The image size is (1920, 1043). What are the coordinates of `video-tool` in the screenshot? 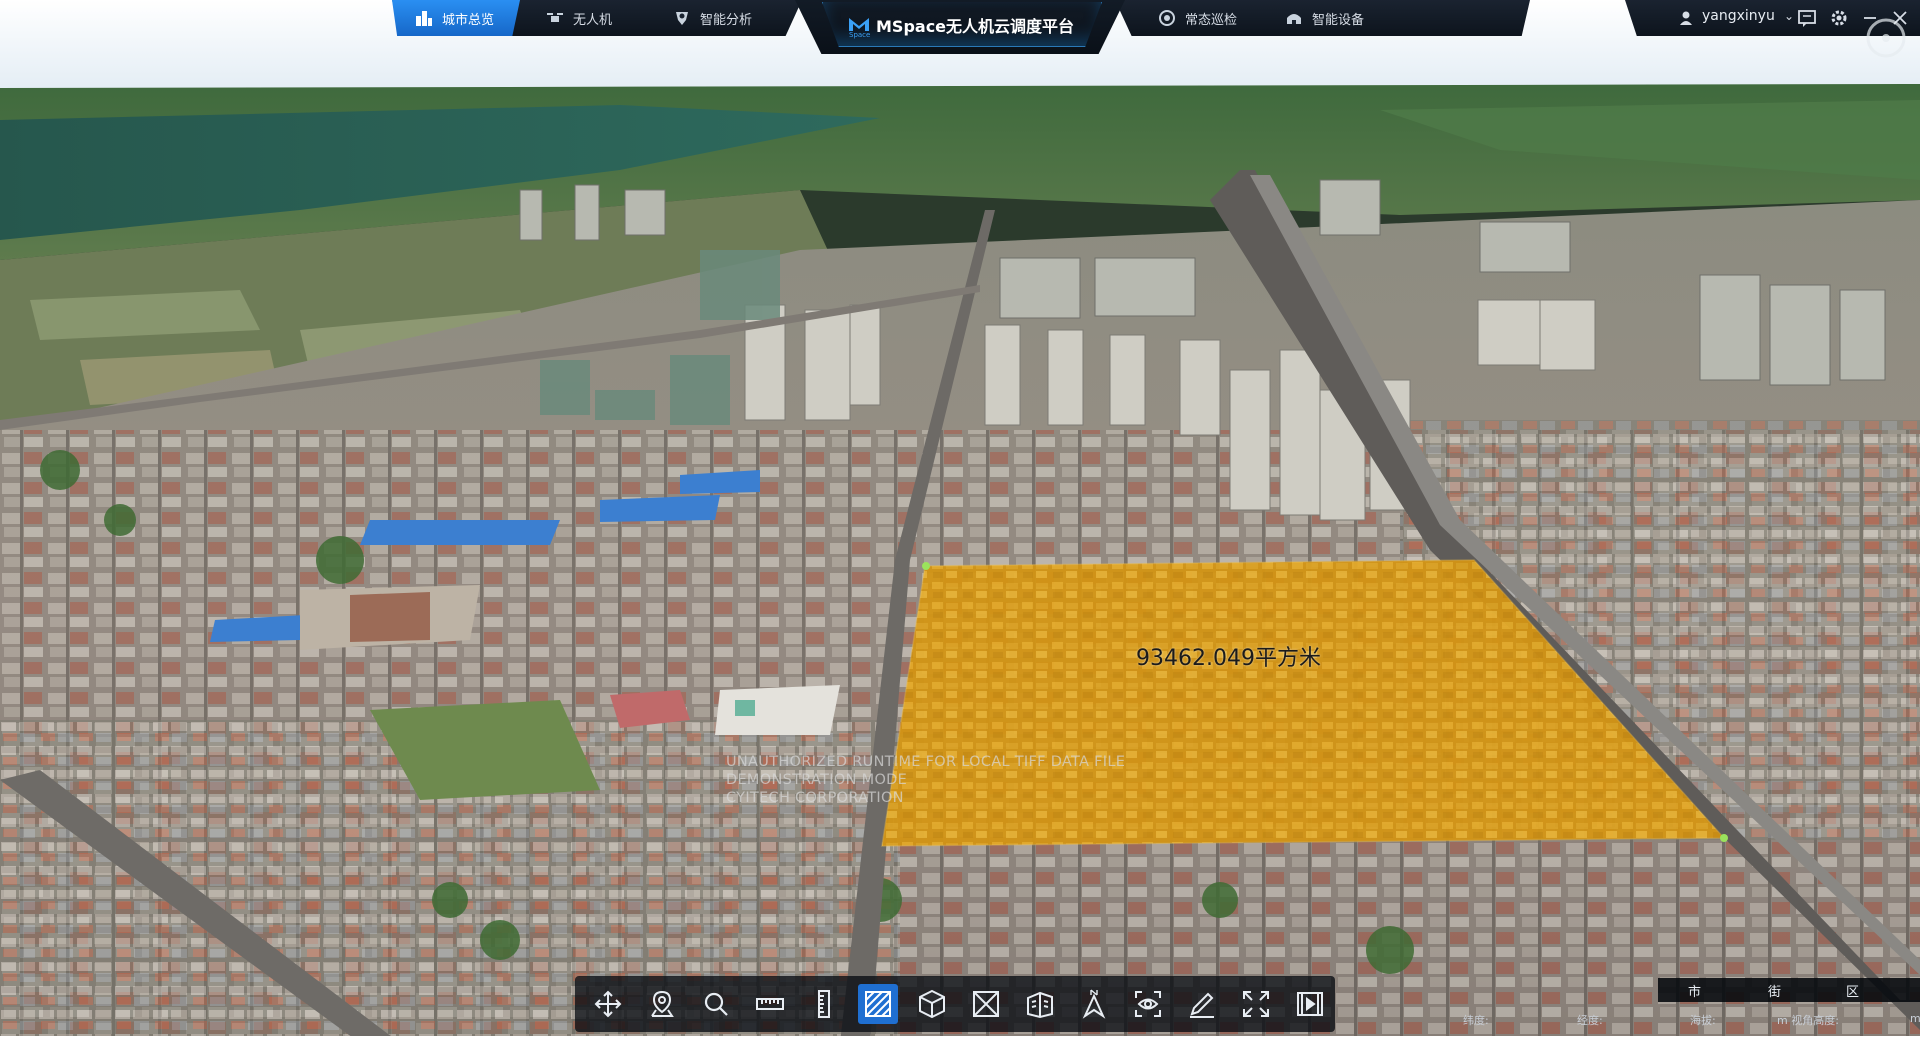 It's located at (1310, 1004).